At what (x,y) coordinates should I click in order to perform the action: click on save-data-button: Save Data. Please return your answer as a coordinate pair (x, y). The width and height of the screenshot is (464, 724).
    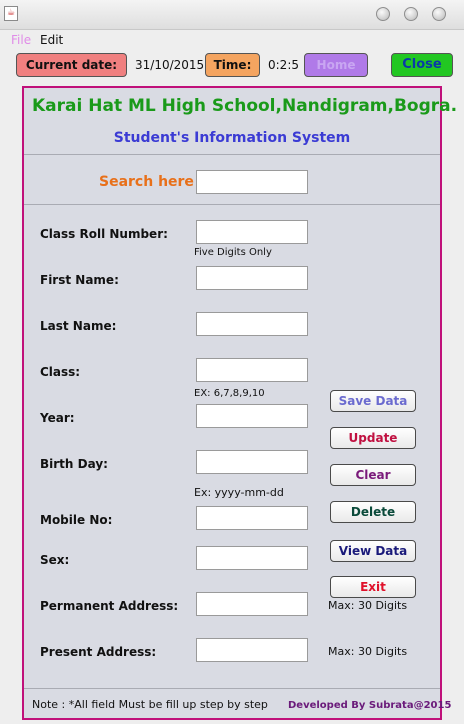
    Looking at the image, I should click on (373, 401).